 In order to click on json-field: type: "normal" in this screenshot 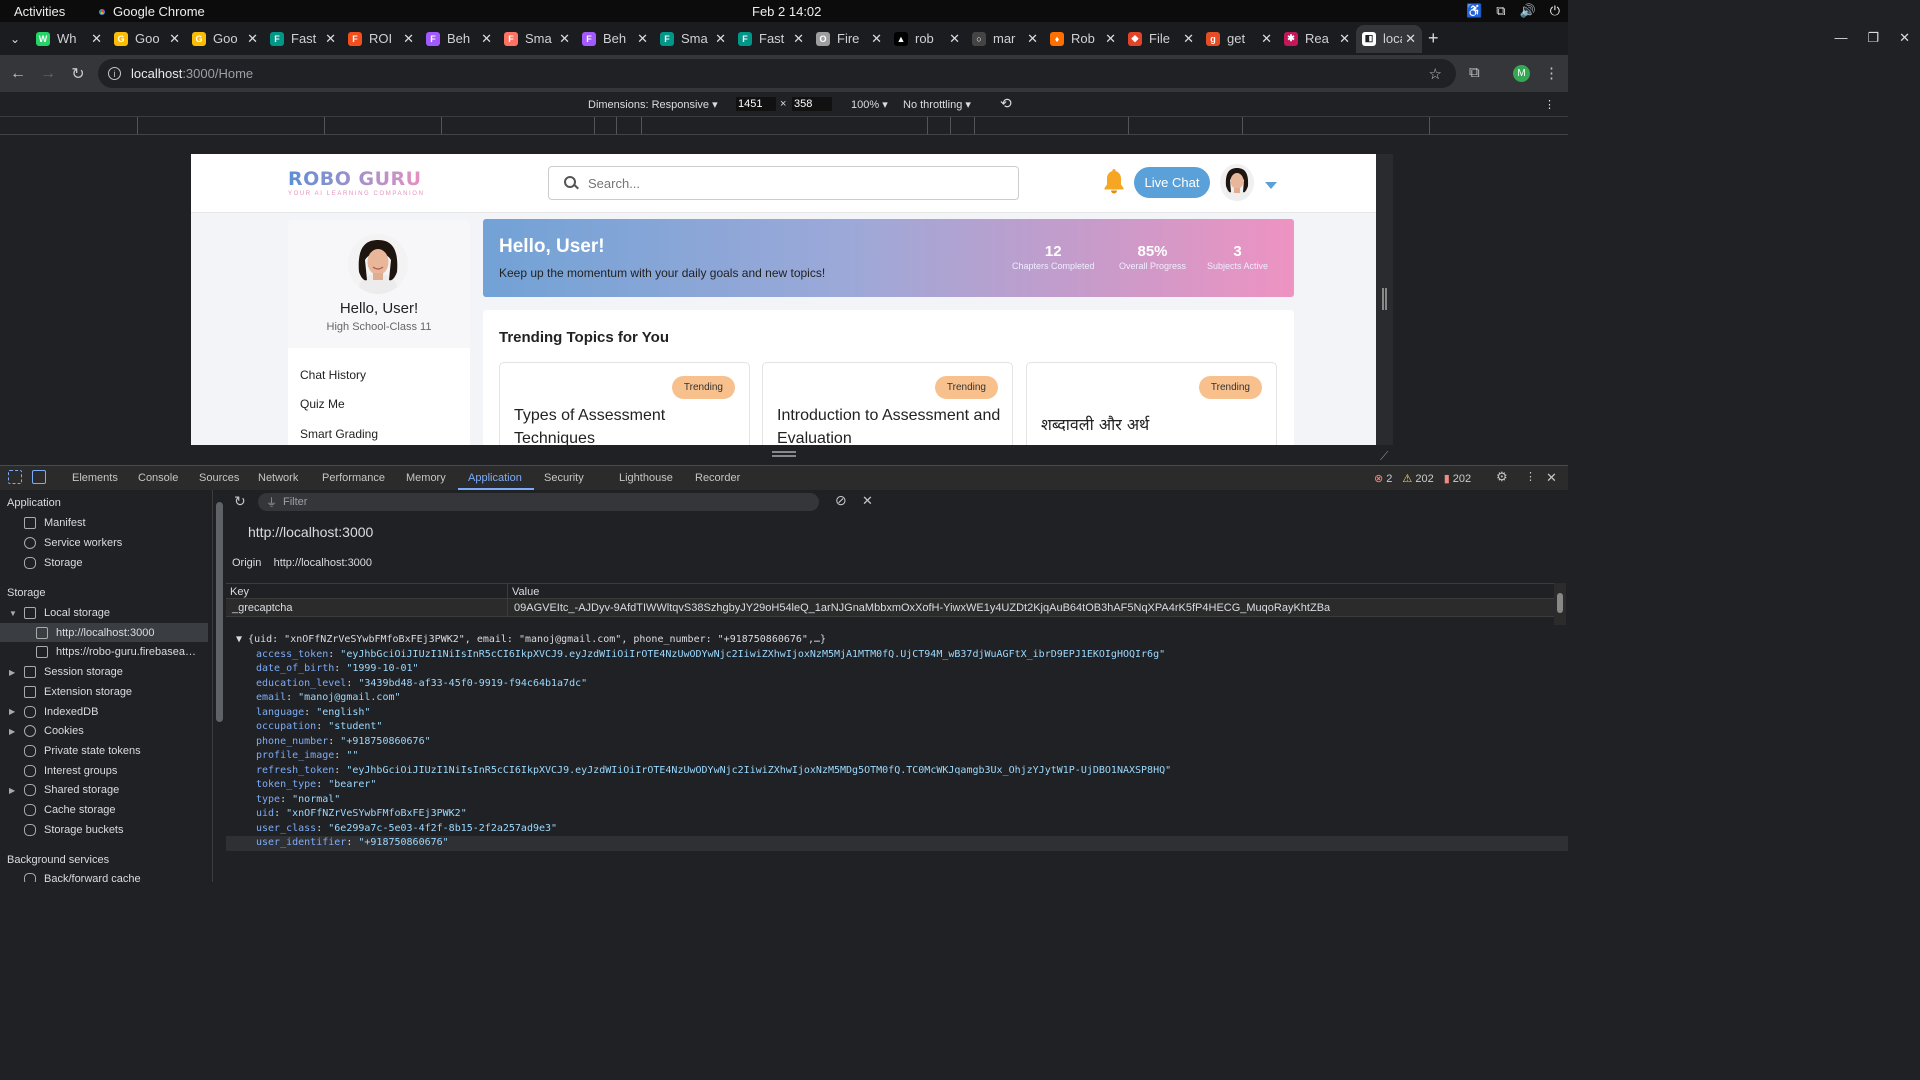, I will do `click(897, 800)`.